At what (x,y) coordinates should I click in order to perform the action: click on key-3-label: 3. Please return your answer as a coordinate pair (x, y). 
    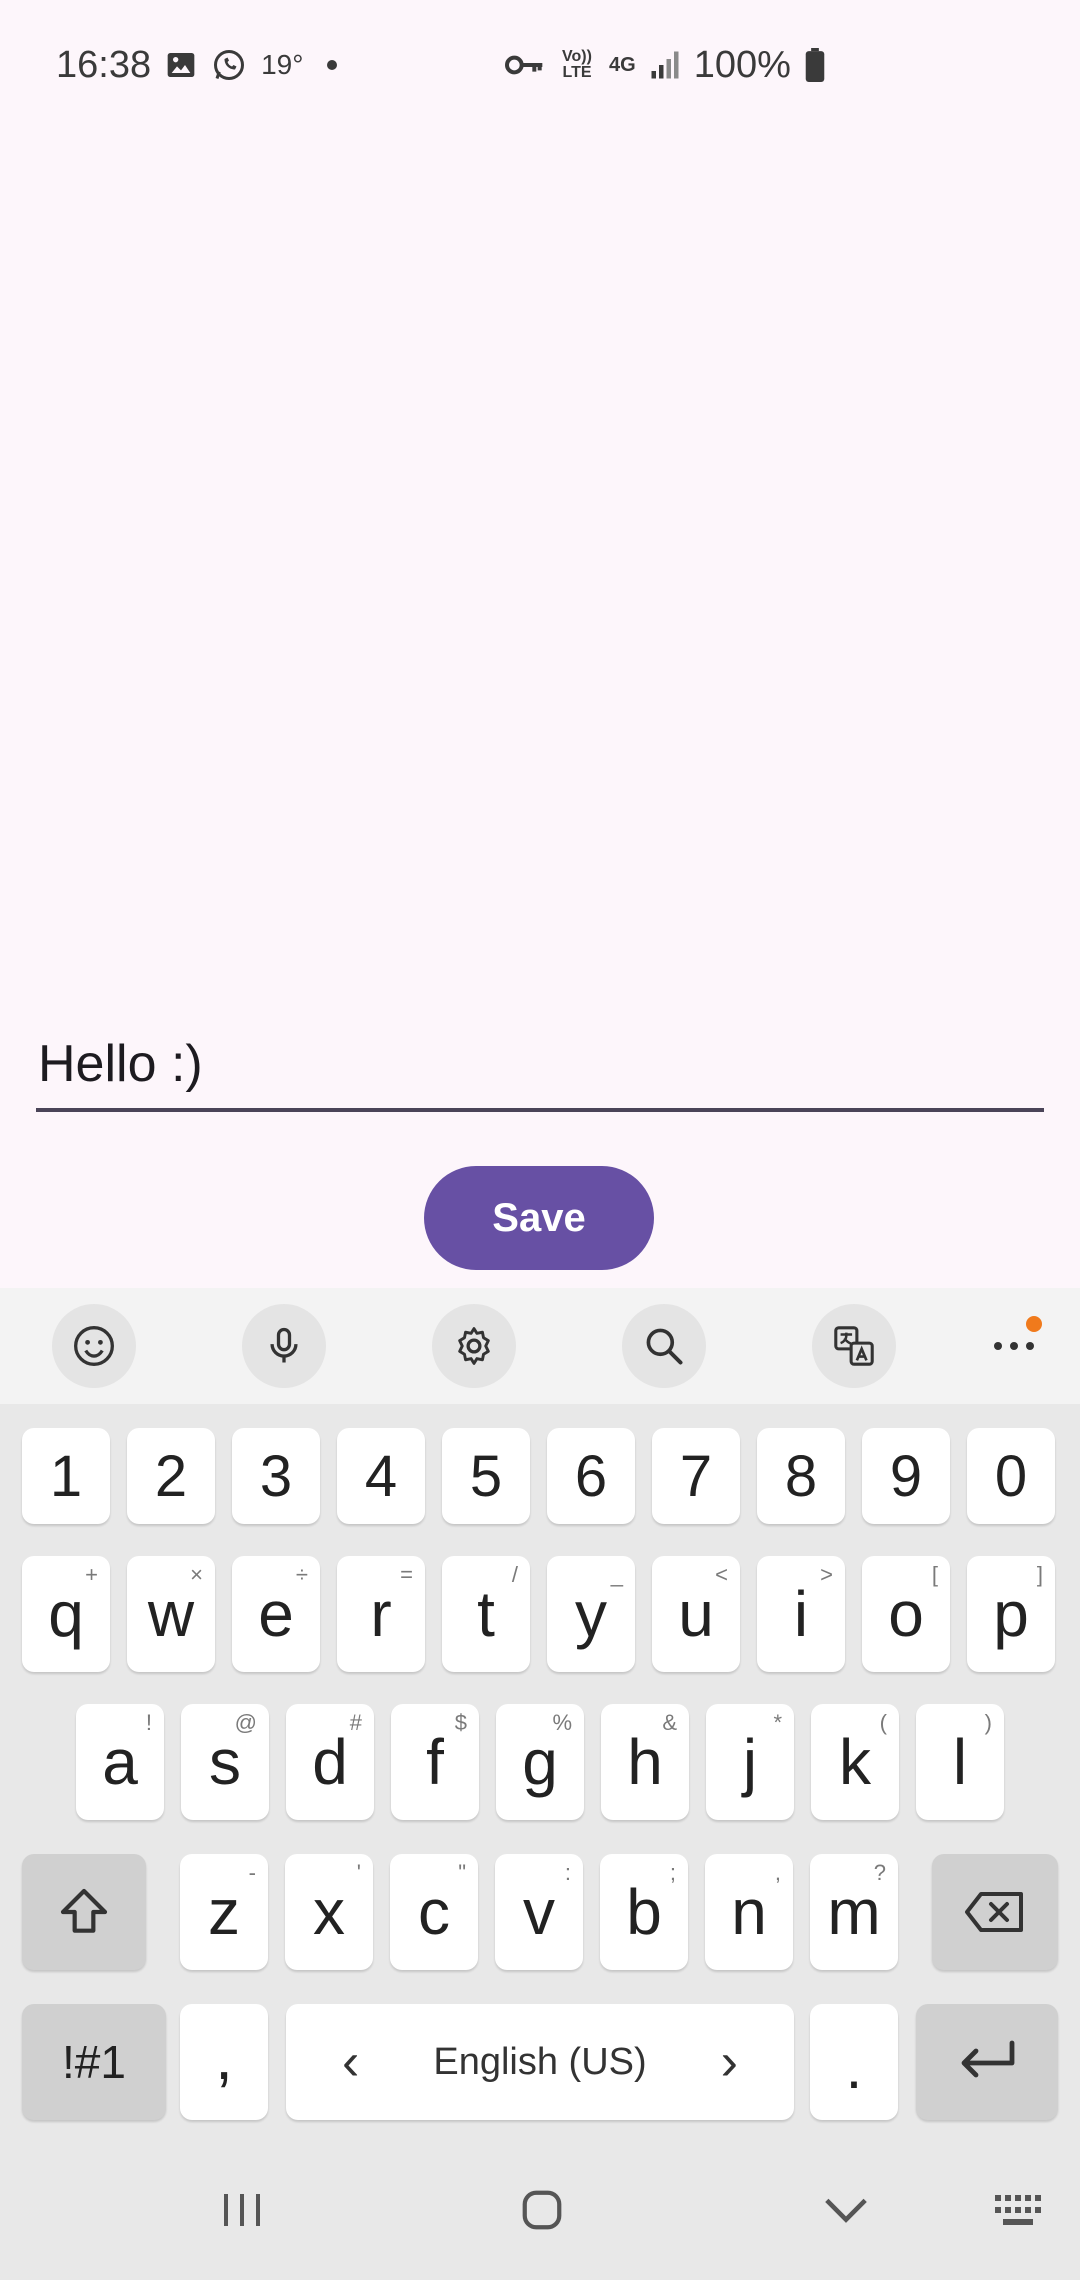
    Looking at the image, I should click on (276, 1476).